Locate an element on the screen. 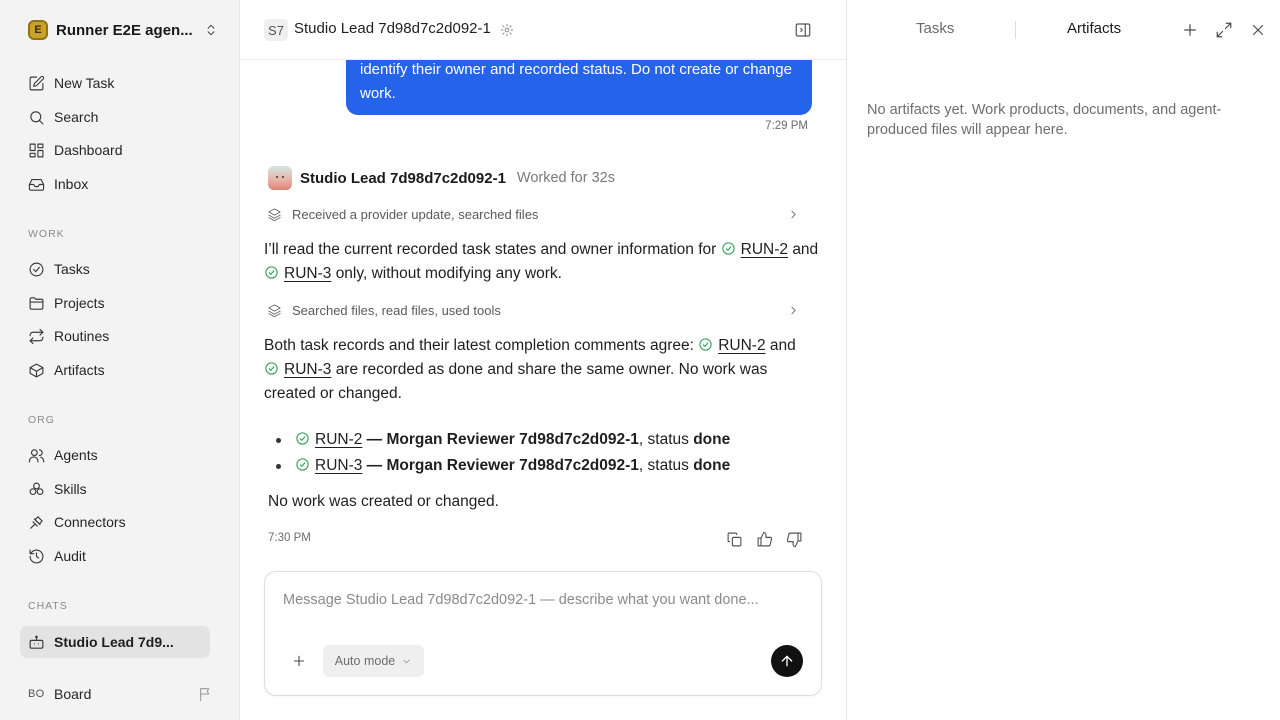  nav-connectors: Connectors is located at coordinates (123, 522).